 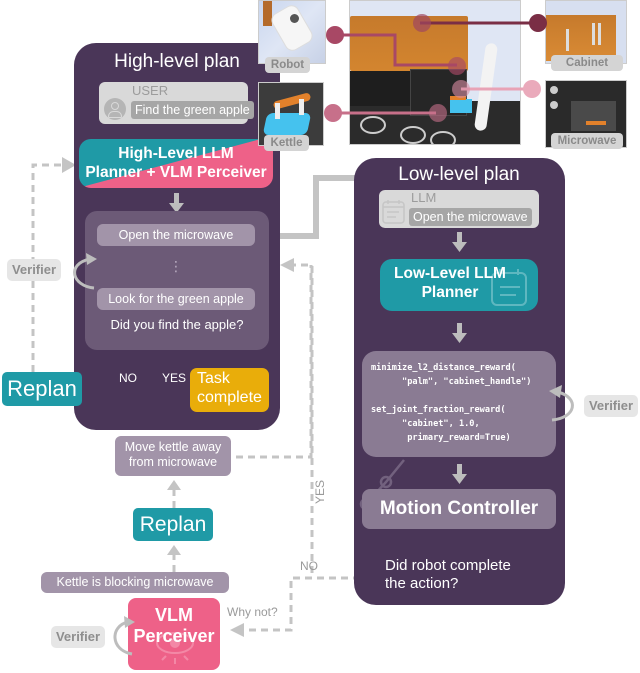 I want to click on code-line-2: "palm", "cabinet_handle"), so click(x=451, y=382).